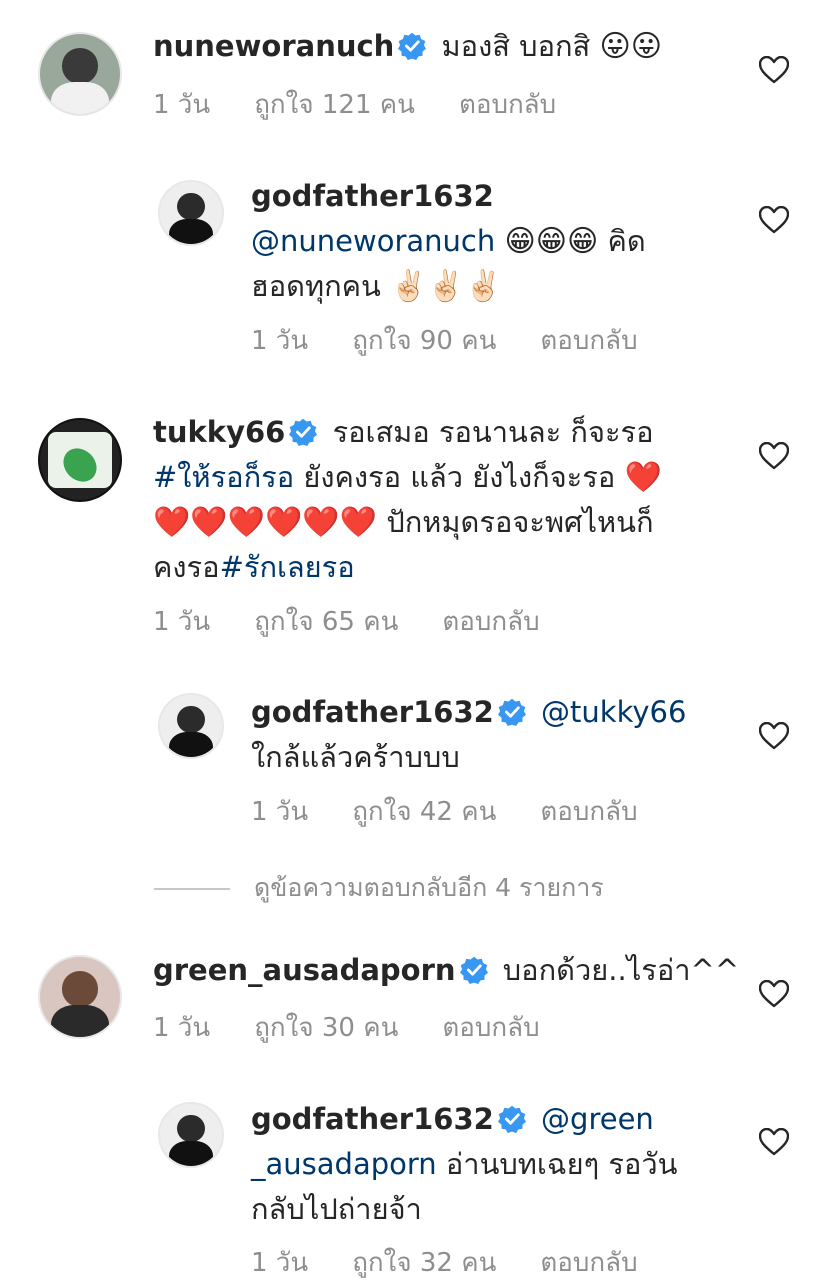 The image size is (839, 1283). I want to click on tongue-emoji-icon: 😛😛, so click(631, 46).